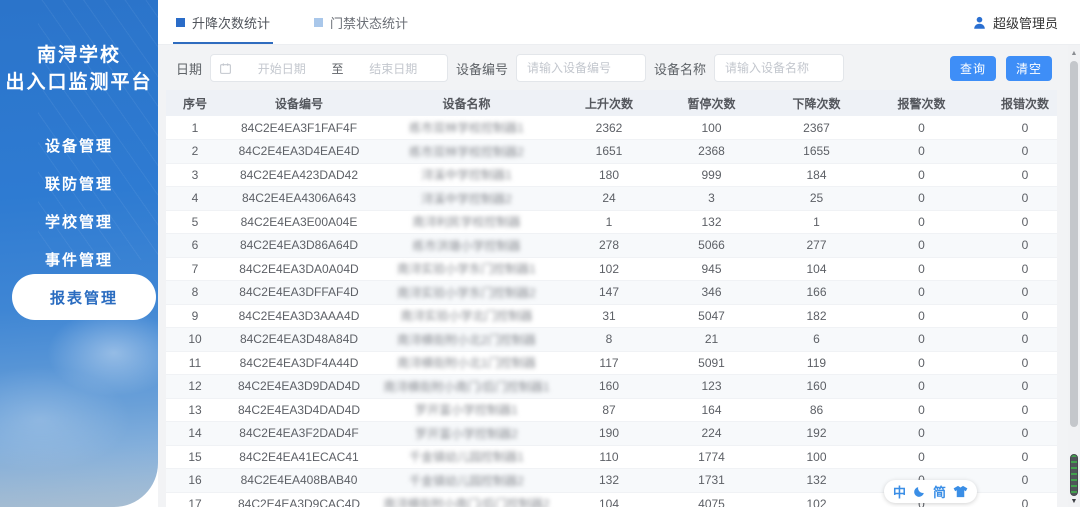 Image resolution: width=1080 pixels, height=507 pixels. Describe the element at coordinates (369, 23) in the screenshot. I see `tab-label: 门禁状态统计` at that location.